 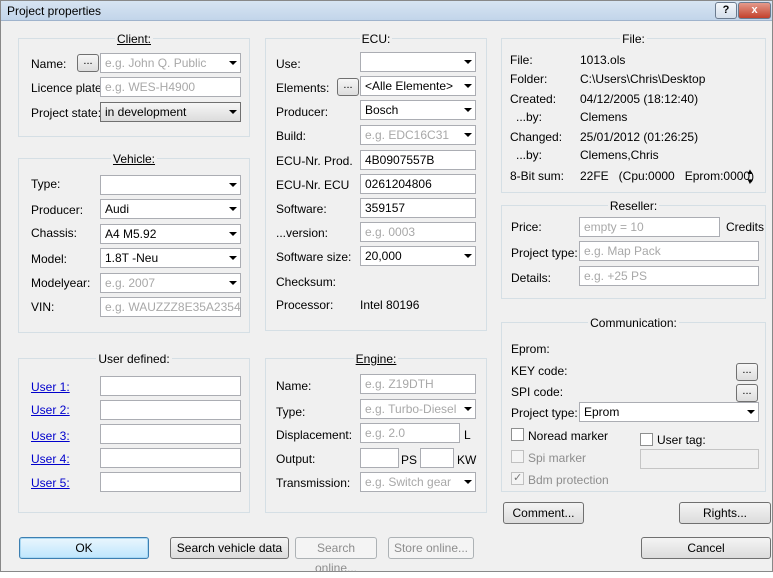 What do you see at coordinates (170, 185) in the screenshot?
I see `vehicle-type-select` at bounding box center [170, 185].